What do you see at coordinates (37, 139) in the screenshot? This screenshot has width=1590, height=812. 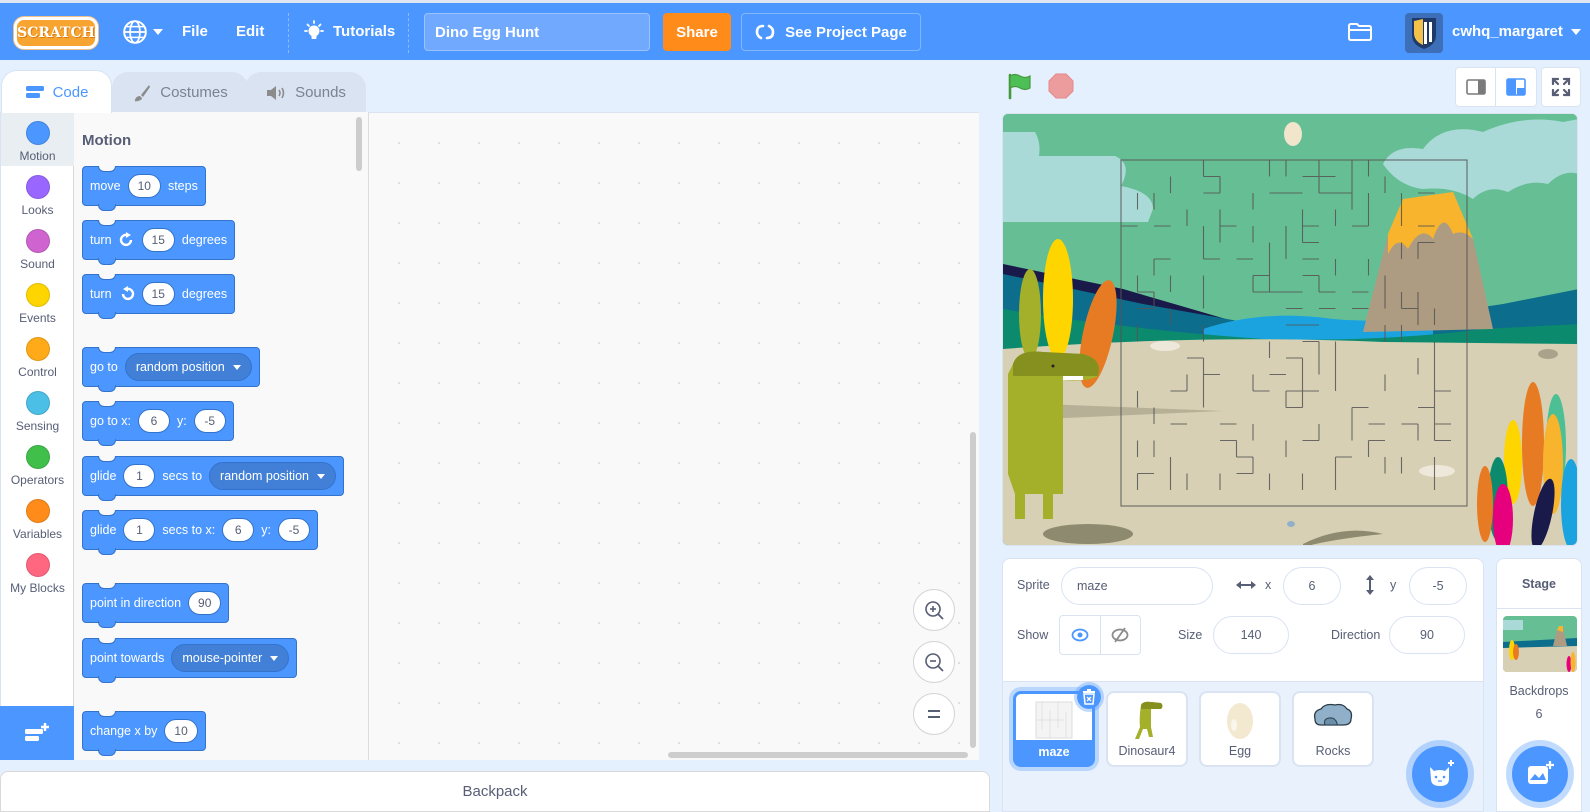 I see `category-motion: Motion` at bounding box center [37, 139].